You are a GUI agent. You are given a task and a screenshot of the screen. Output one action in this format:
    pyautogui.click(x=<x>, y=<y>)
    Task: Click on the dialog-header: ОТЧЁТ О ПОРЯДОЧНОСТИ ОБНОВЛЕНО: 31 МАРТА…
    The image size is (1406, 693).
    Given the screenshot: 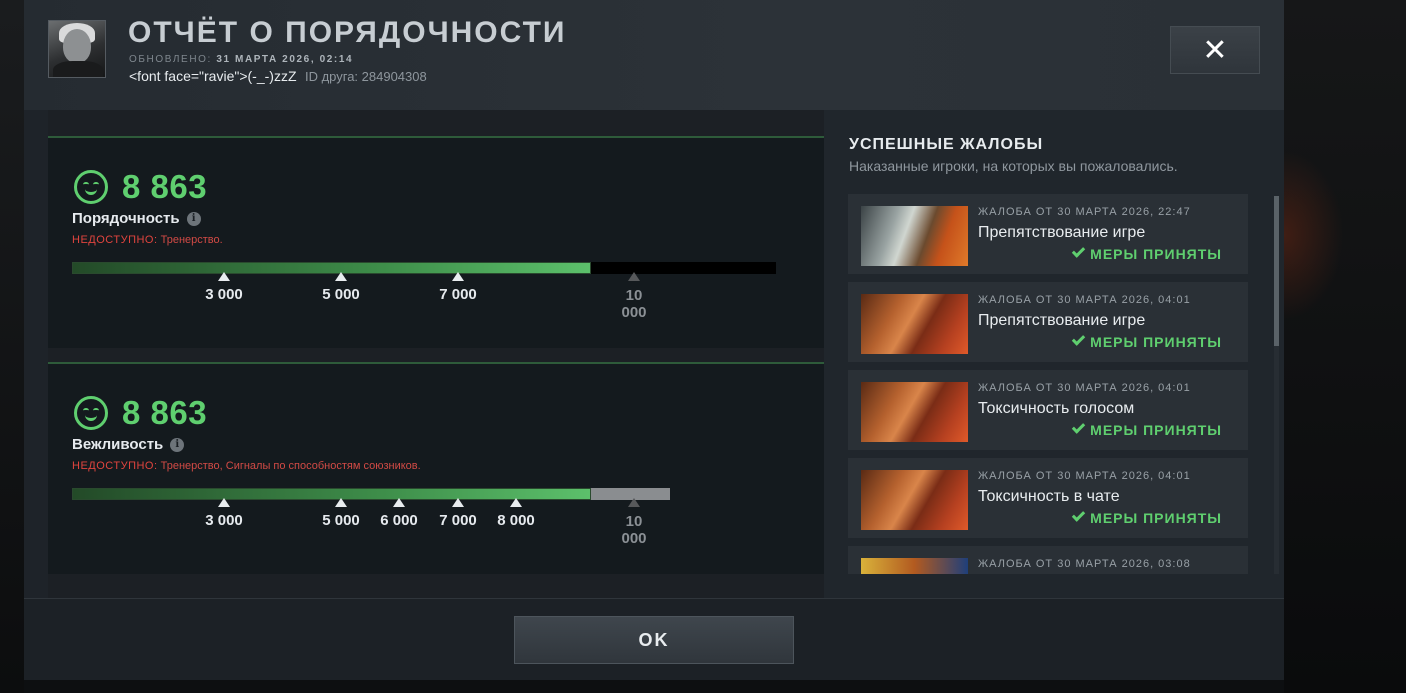 What is the action you would take?
    pyautogui.click(x=654, y=55)
    